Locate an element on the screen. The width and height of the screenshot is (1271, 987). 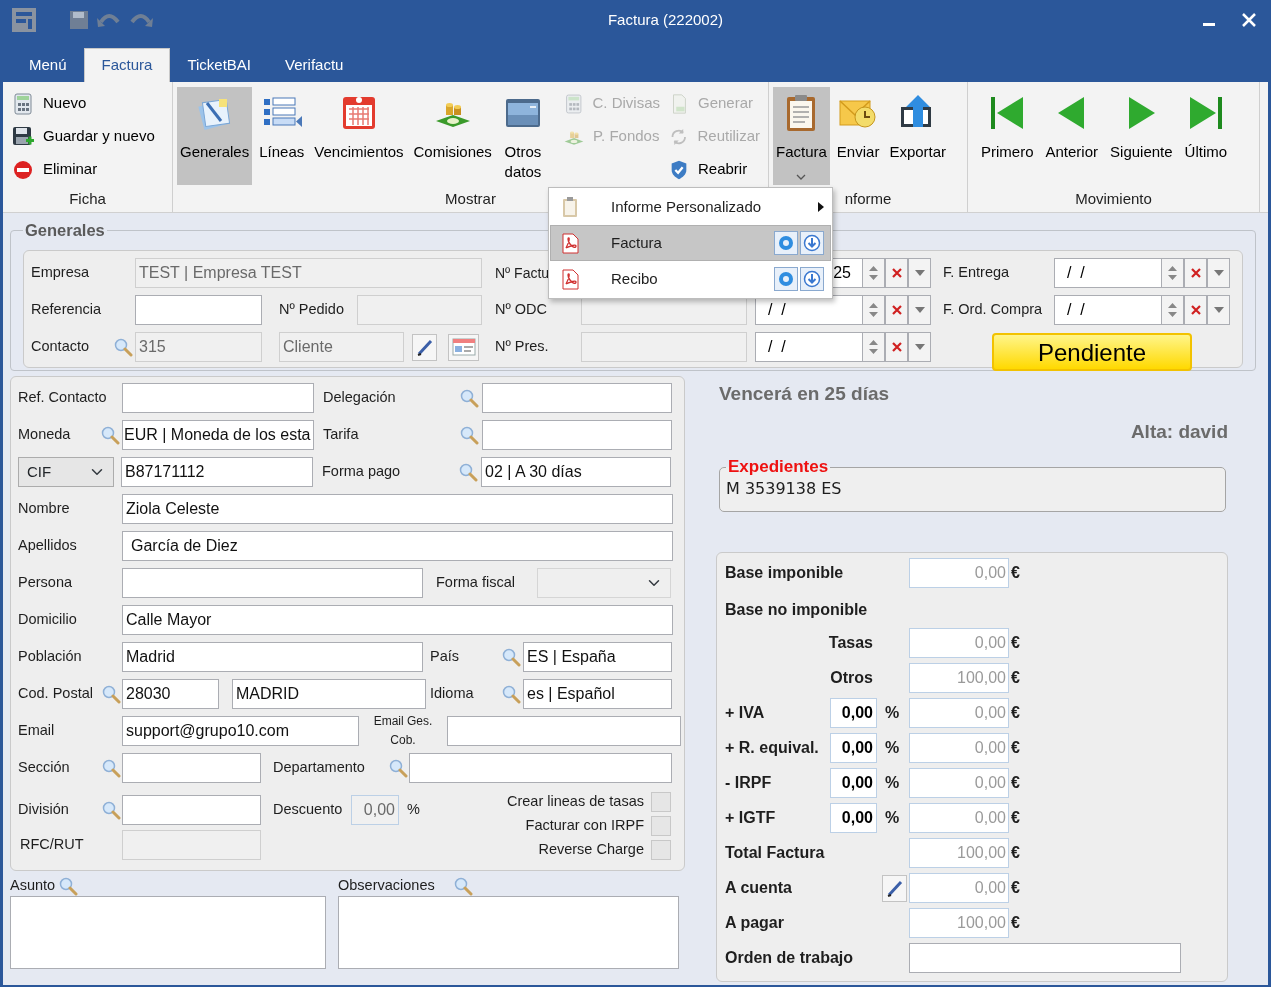
ribbon-button: Último is located at coordinates (1206, 136).